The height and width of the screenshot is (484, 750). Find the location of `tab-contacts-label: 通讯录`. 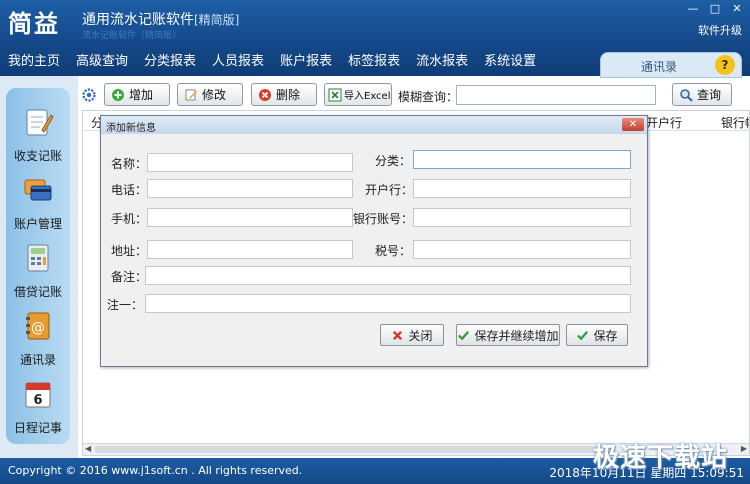

tab-contacts-label: 通讯录 is located at coordinates (659, 67).